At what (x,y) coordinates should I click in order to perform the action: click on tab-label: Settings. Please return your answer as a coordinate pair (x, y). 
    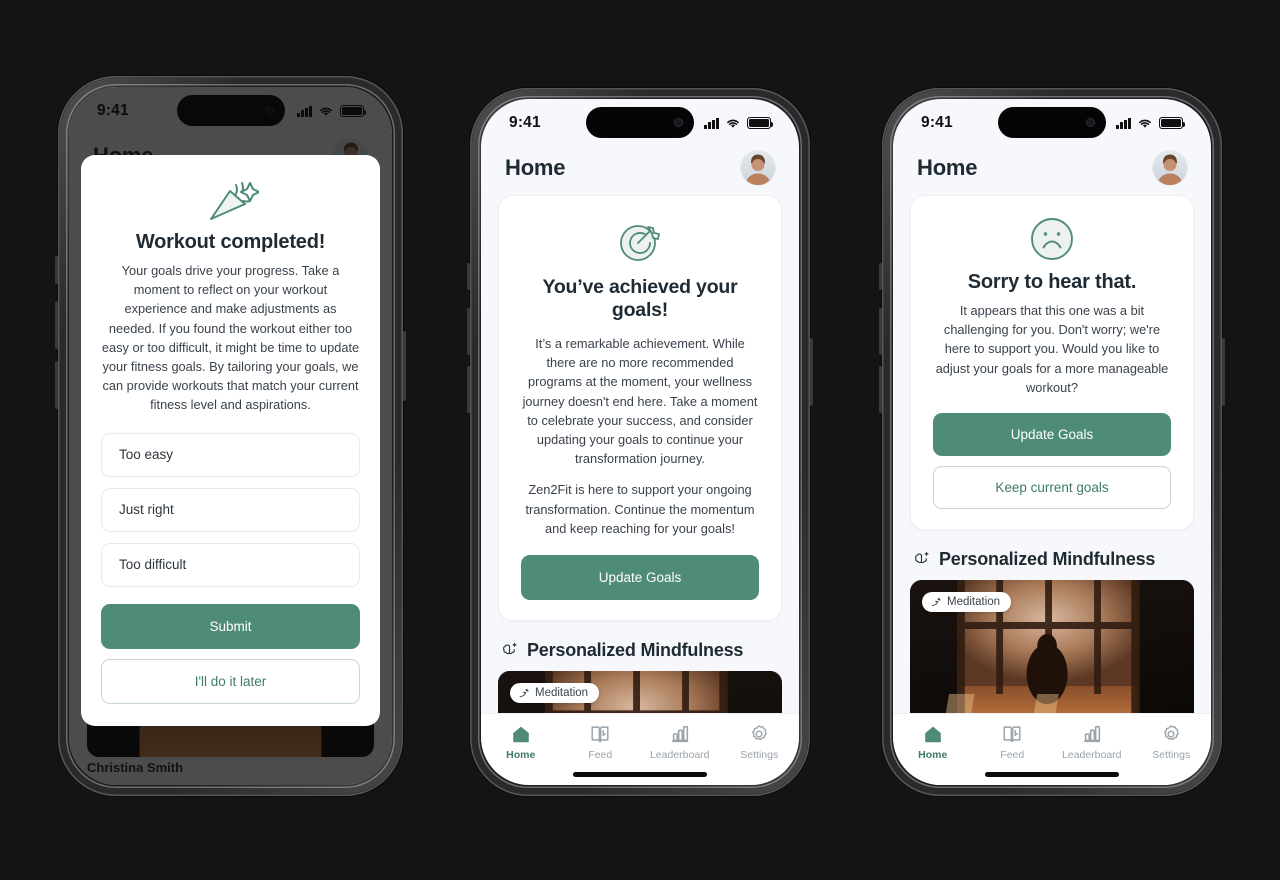
    Looking at the image, I should click on (1171, 755).